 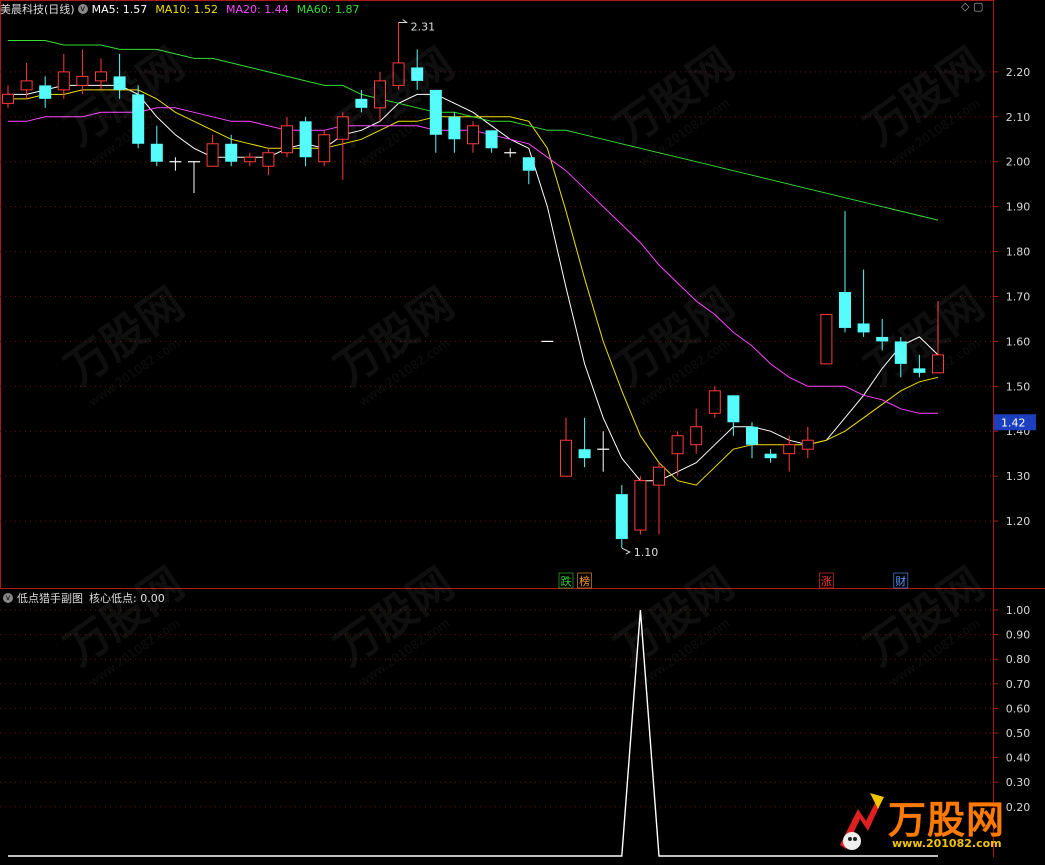 What do you see at coordinates (1013, 422) in the screenshot?
I see `current-price-label: 1.42` at bounding box center [1013, 422].